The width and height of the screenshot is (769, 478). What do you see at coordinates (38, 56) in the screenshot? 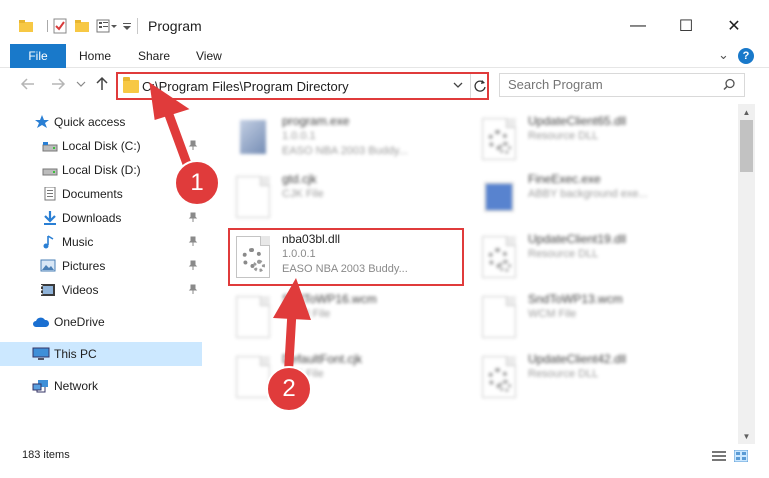
I see `tab-file: File` at bounding box center [38, 56].